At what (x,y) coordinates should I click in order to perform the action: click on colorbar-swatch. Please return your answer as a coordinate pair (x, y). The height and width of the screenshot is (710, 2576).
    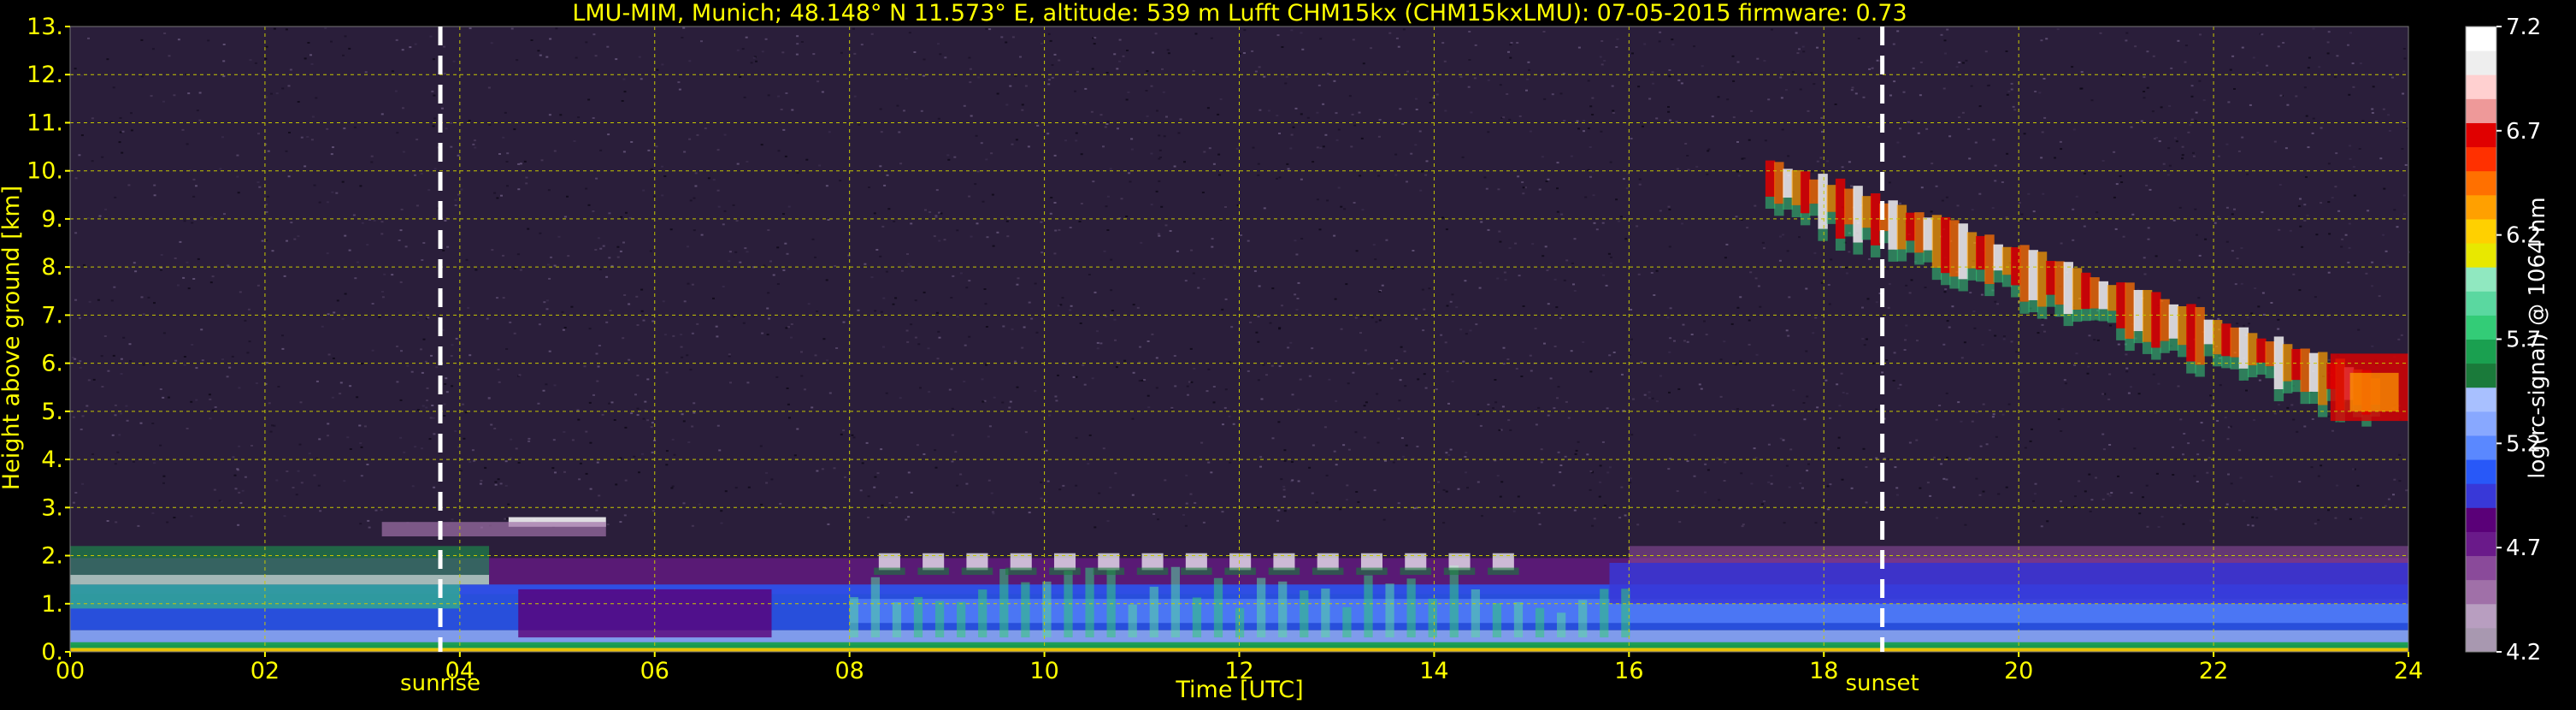
    Looking at the image, I should click on (2481, 86).